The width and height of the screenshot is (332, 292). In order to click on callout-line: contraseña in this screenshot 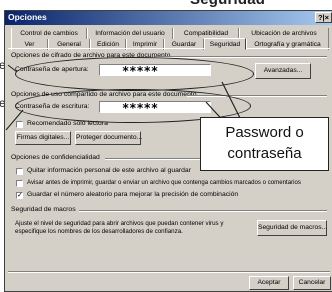, I will do `click(264, 153)`.